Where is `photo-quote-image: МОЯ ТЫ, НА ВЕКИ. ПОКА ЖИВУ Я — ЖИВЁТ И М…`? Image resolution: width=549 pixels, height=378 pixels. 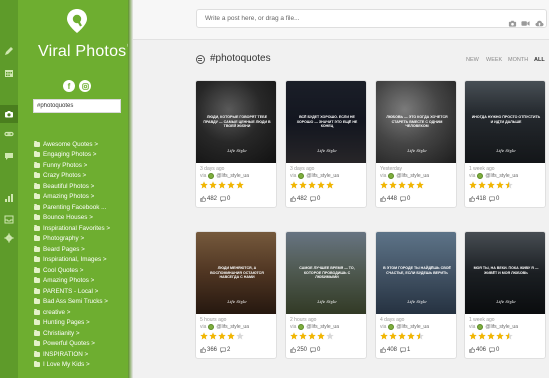 photo-quote-image: МОЯ ТЫ, НА ВЕКИ. ПОКА ЖИВУ Я — ЖИВЁТ И М… is located at coordinates (505, 273).